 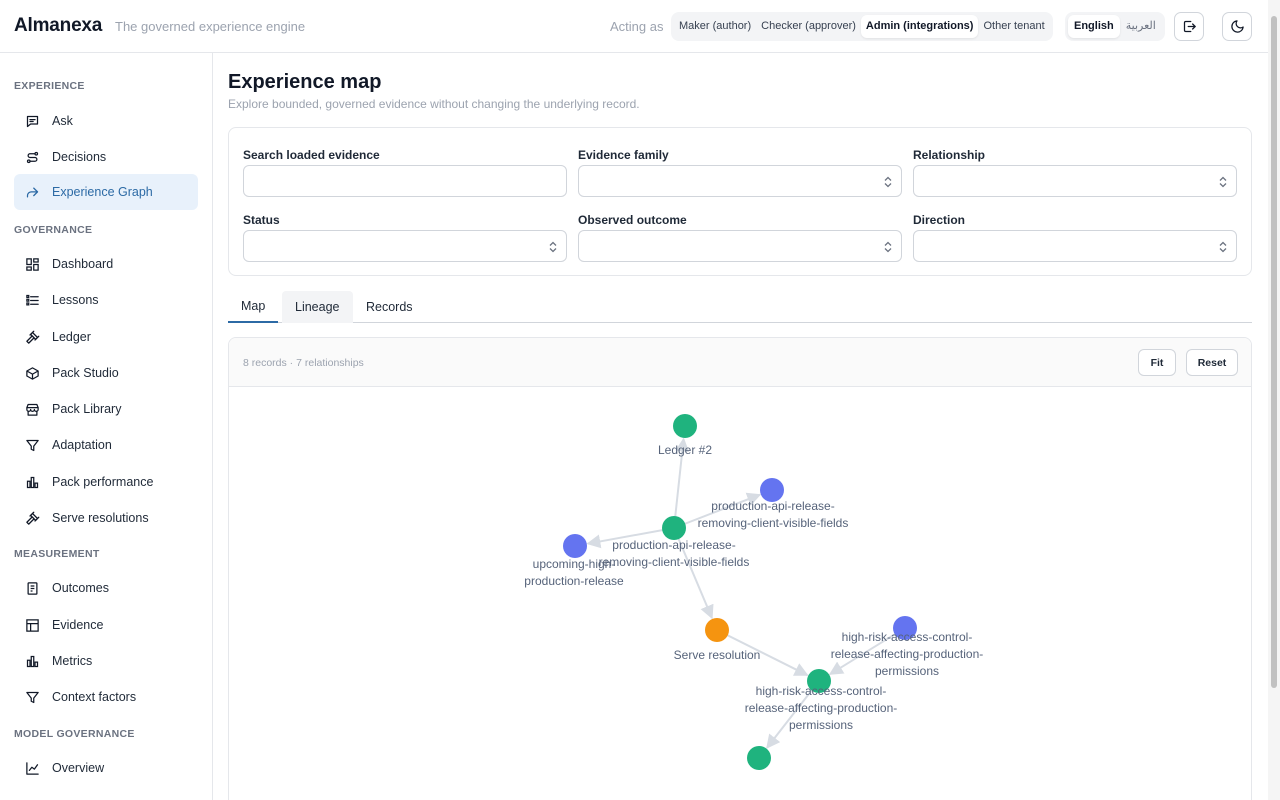 I want to click on sidebar-item-adaptation: Adaptation, so click(x=106, y=445).